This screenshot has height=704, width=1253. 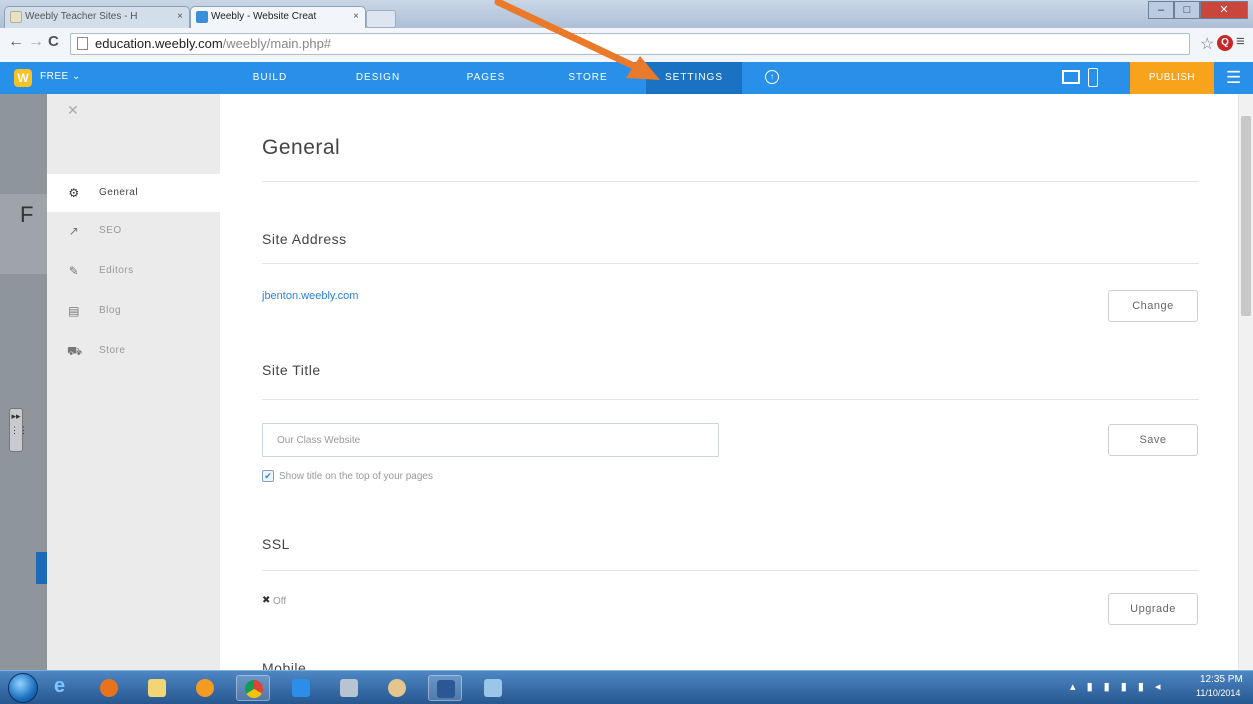 I want to click on file-explorer-icon, so click(x=157, y=688).